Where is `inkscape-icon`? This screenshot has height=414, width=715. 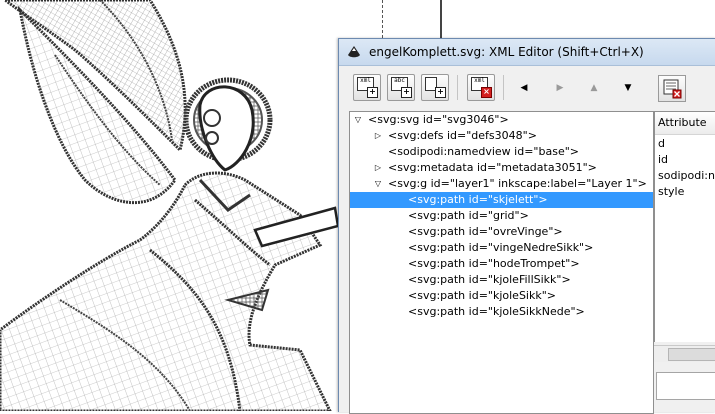 inkscape-icon is located at coordinates (354, 52).